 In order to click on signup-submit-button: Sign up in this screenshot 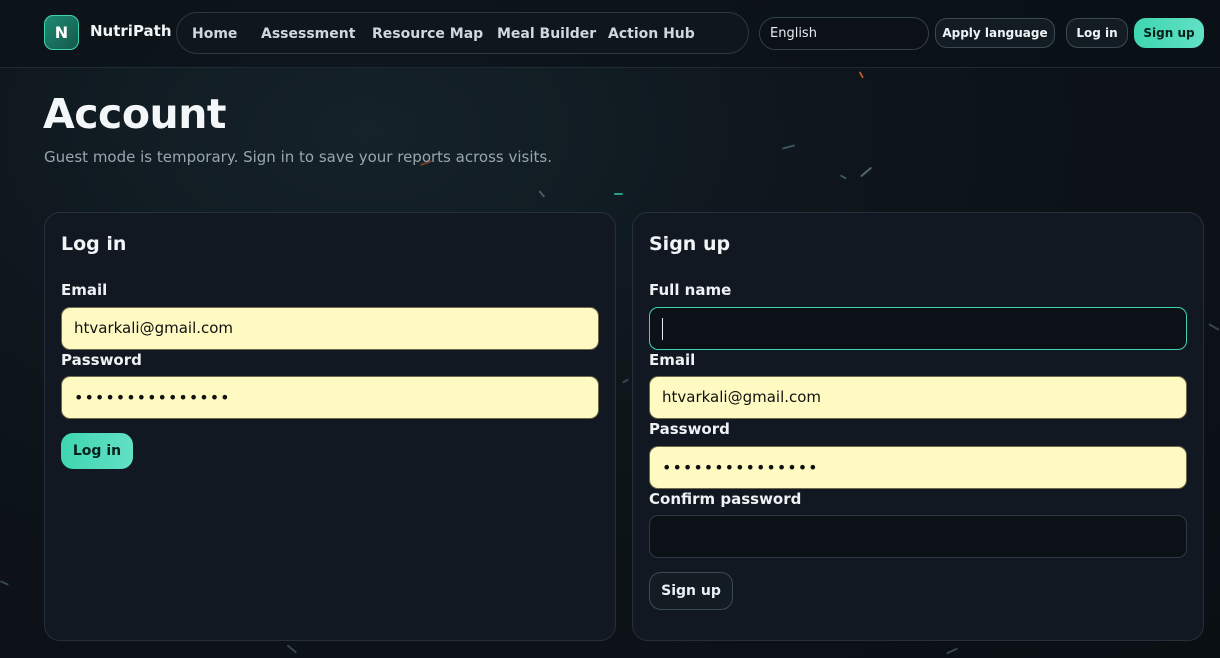, I will do `click(691, 591)`.